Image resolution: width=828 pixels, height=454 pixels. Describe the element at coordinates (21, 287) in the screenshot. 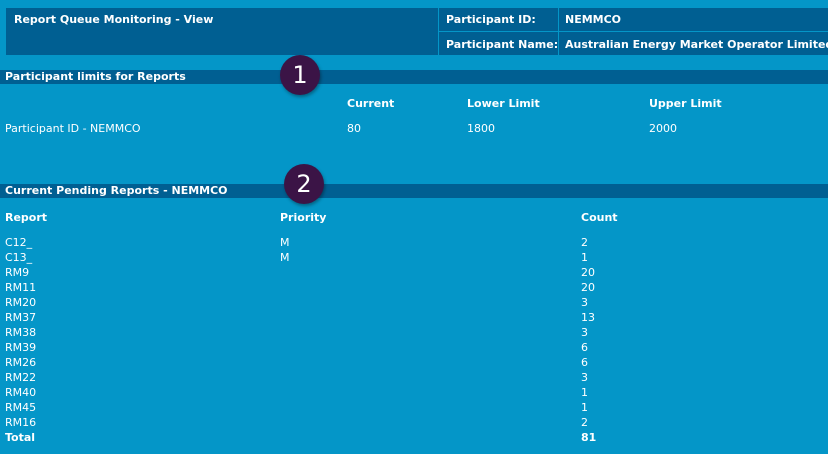

I see `report-name: RM11` at that location.